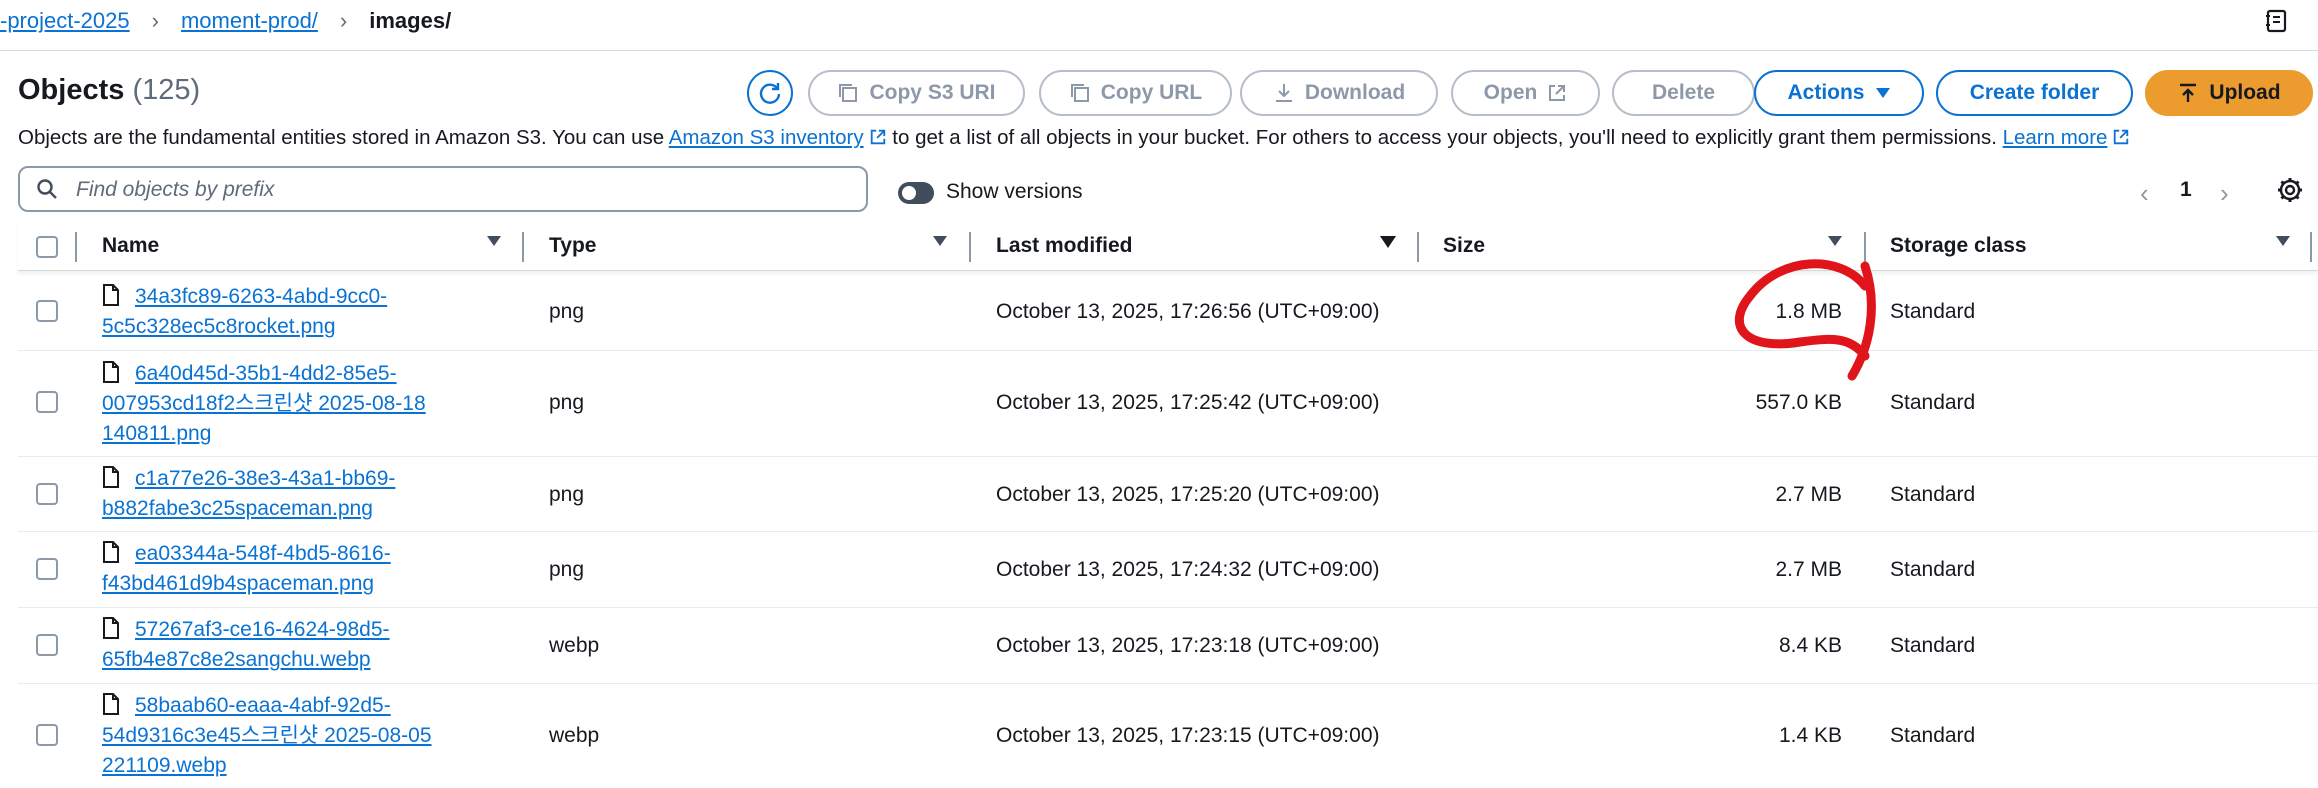 The width and height of the screenshot is (2318, 788). What do you see at coordinates (1355, 92) in the screenshot?
I see `download-label: Download` at bounding box center [1355, 92].